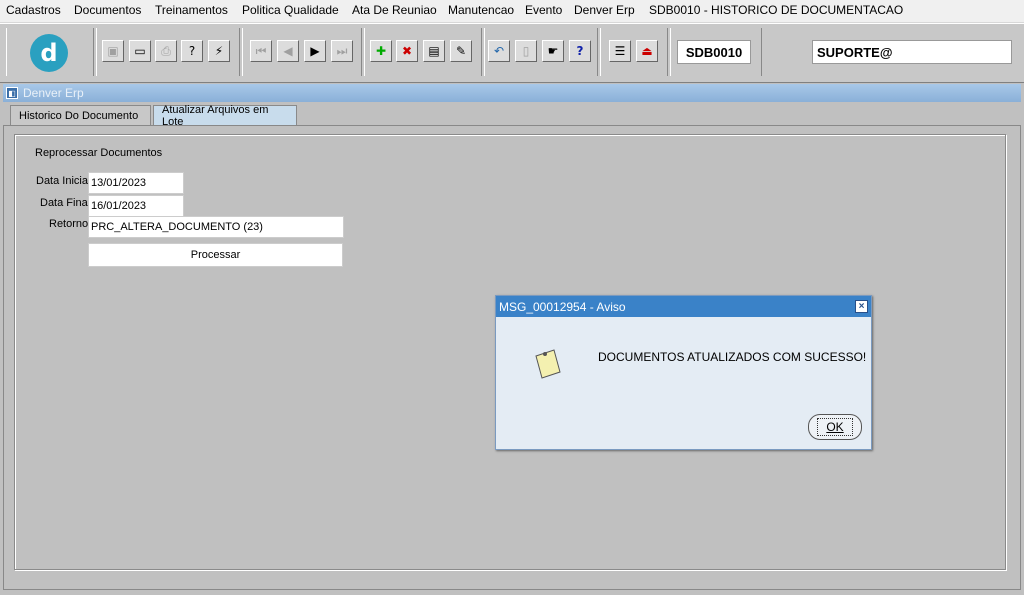 The height and width of the screenshot is (595, 1024). What do you see at coordinates (461, 51) in the screenshot?
I see `edit-record-icon: ✎` at bounding box center [461, 51].